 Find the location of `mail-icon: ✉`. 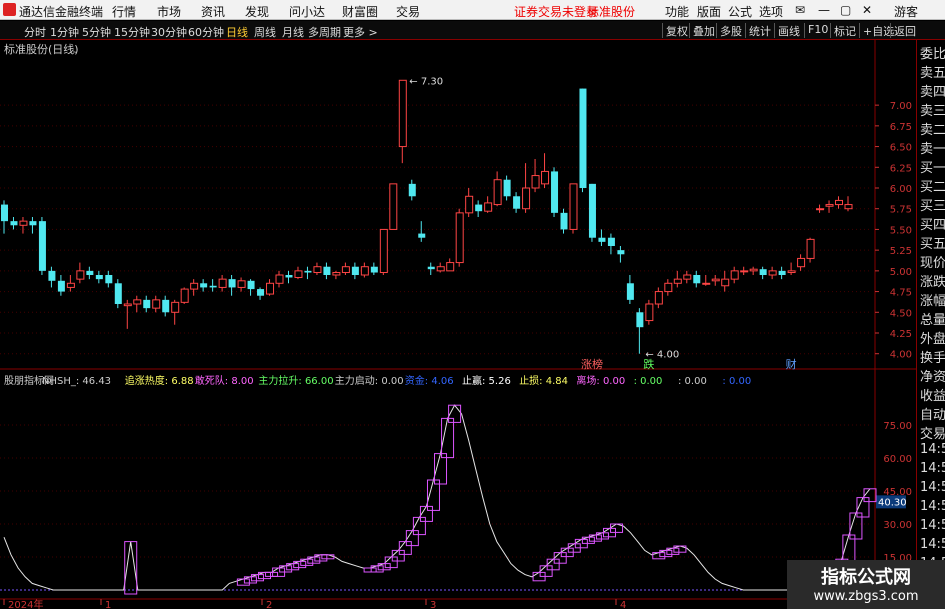

mail-icon: ✉ is located at coordinates (800, 10).